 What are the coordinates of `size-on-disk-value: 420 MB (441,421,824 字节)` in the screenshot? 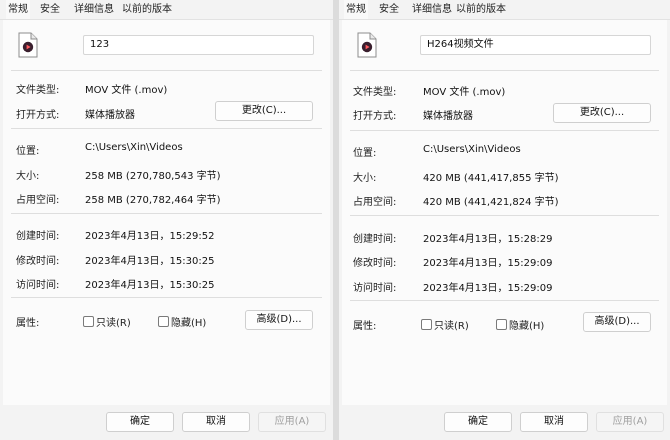 It's located at (491, 202).